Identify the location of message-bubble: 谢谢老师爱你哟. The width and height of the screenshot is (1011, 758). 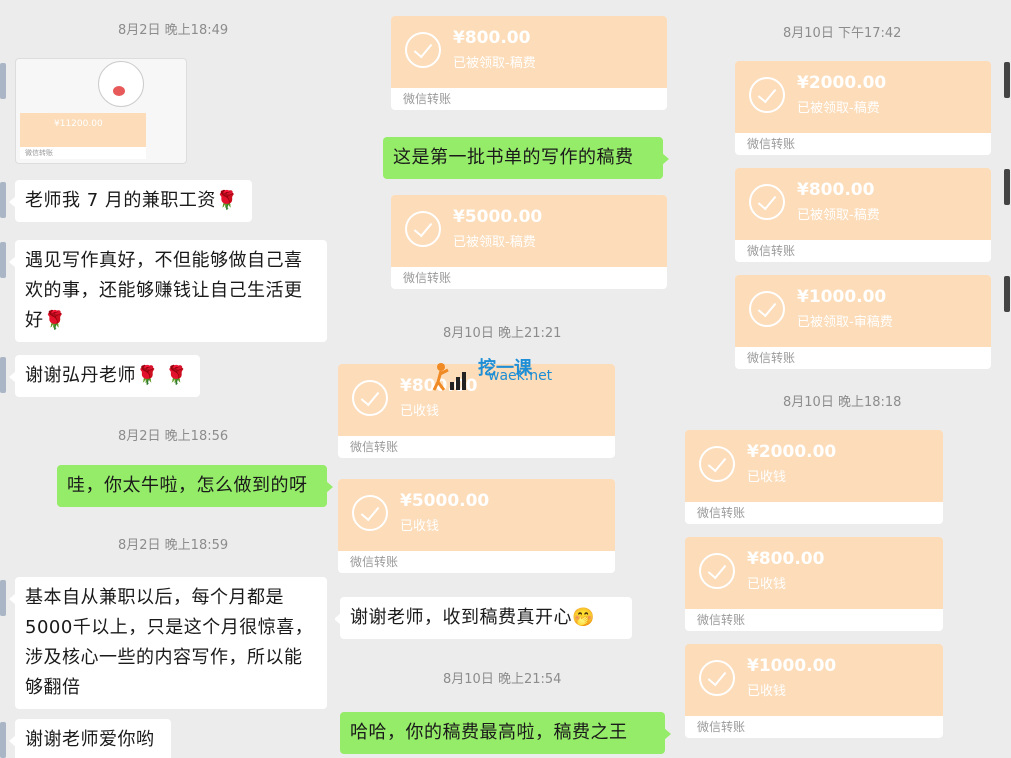
(90, 738).